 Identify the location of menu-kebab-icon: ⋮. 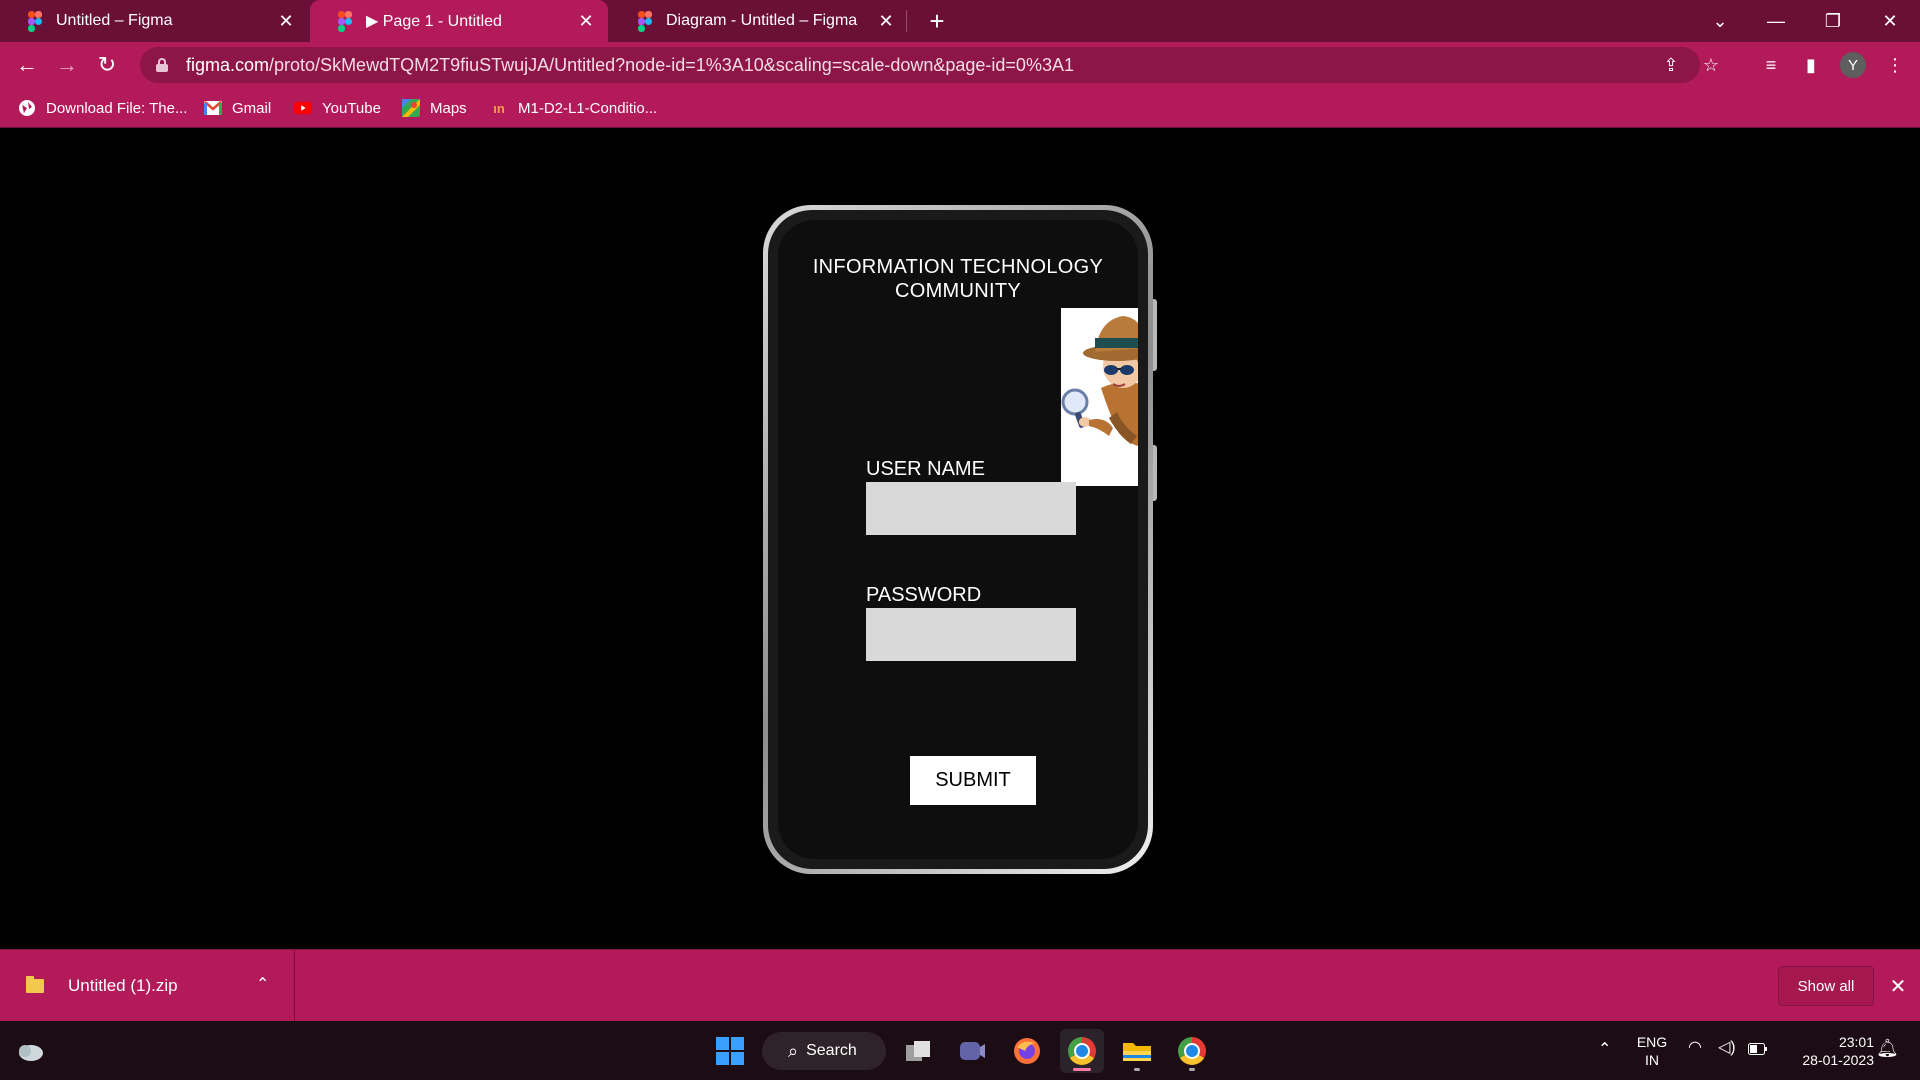
(1895, 65).